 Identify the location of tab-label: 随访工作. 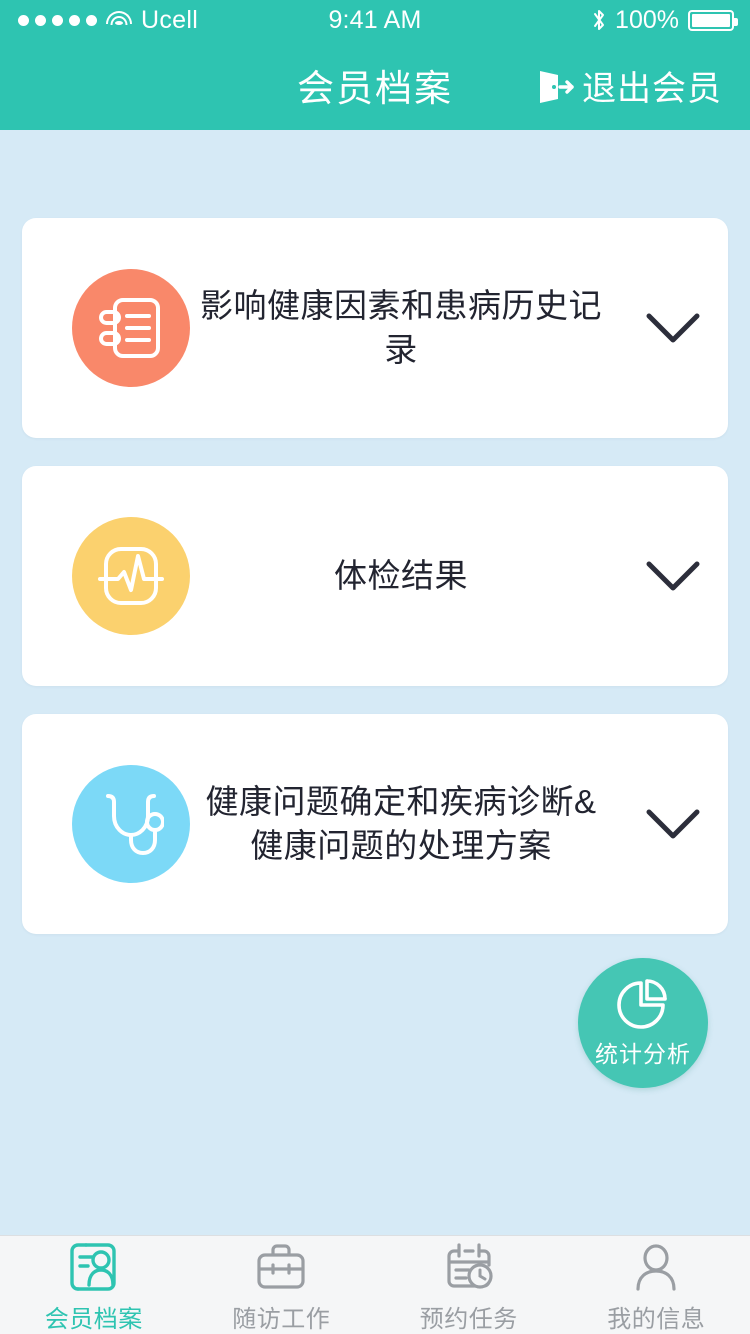
(281, 1319).